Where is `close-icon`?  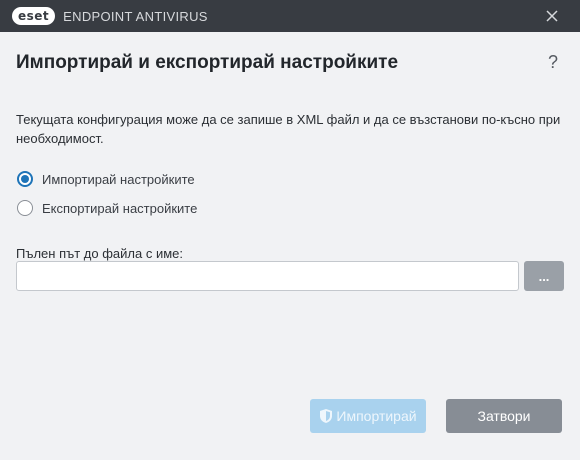
close-icon is located at coordinates (552, 16).